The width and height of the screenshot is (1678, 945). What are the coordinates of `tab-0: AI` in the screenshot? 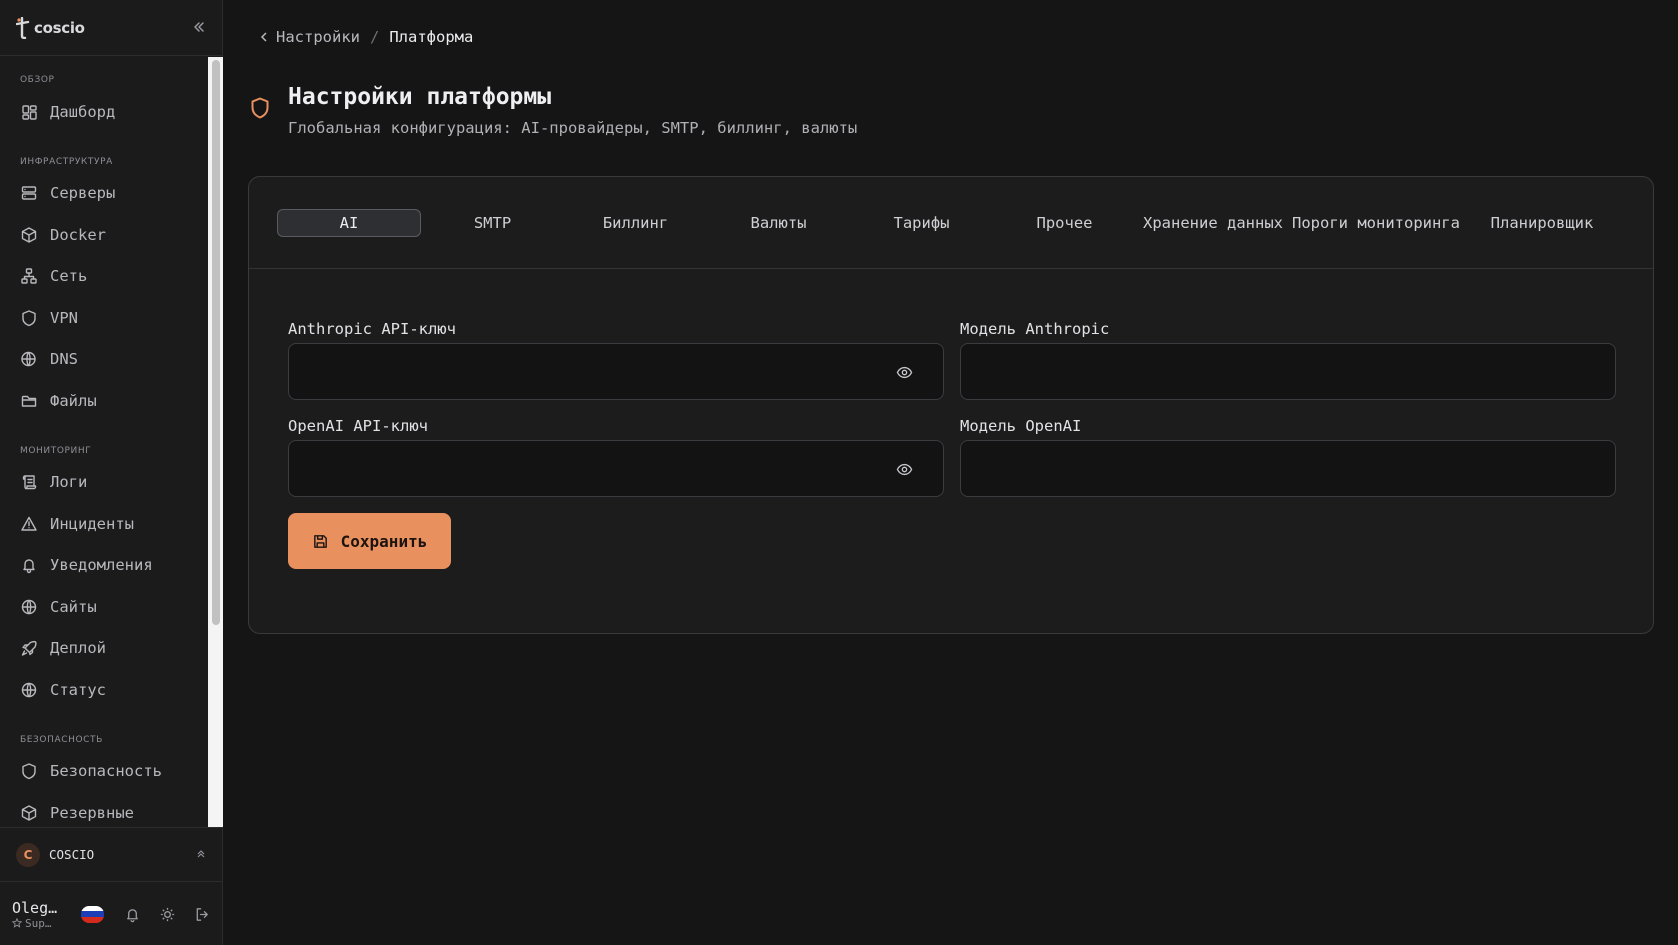 It's located at (349, 222).